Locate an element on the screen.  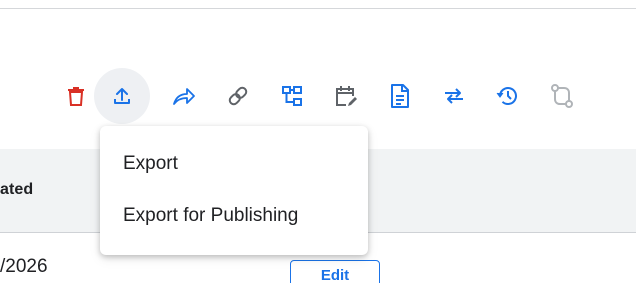
document-icon is located at coordinates (400, 96).